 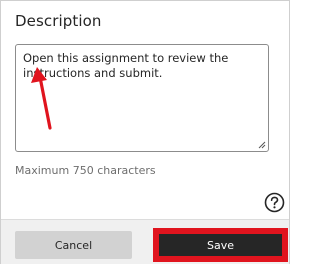 I want to click on save-button: Save, so click(x=220, y=245).